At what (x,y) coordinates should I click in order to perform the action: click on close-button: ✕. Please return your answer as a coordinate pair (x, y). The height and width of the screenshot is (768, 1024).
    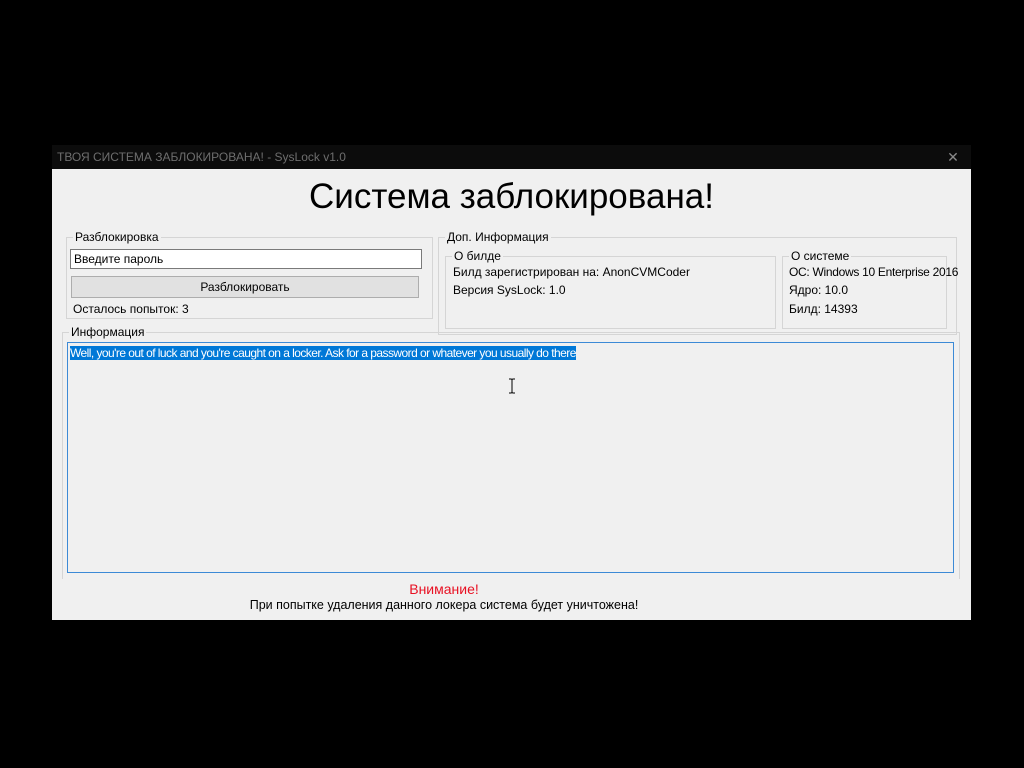
    Looking at the image, I should click on (953, 157).